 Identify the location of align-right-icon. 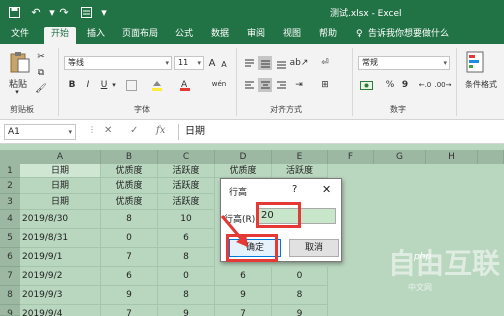
(281, 85).